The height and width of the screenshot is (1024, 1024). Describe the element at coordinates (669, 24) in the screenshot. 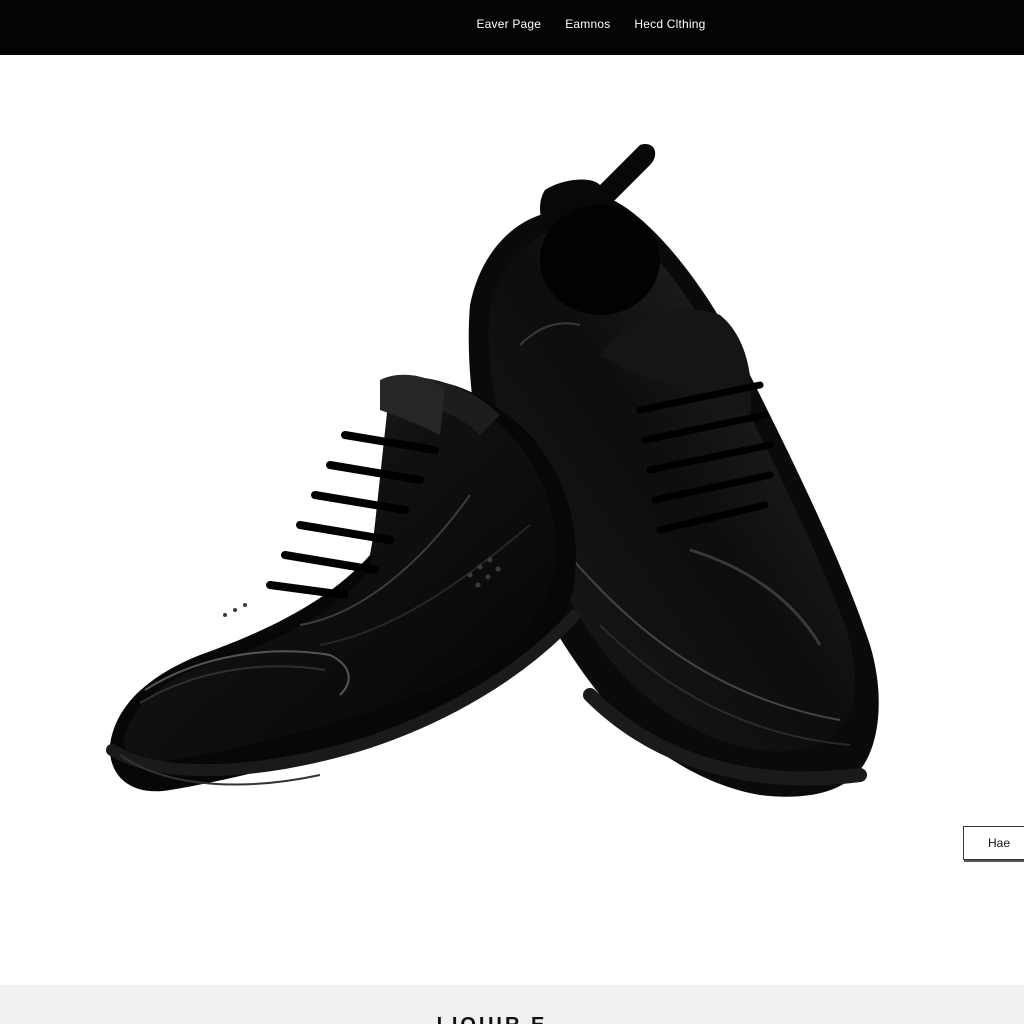

I see `nav-link-clothing: Hecd Clthing` at that location.